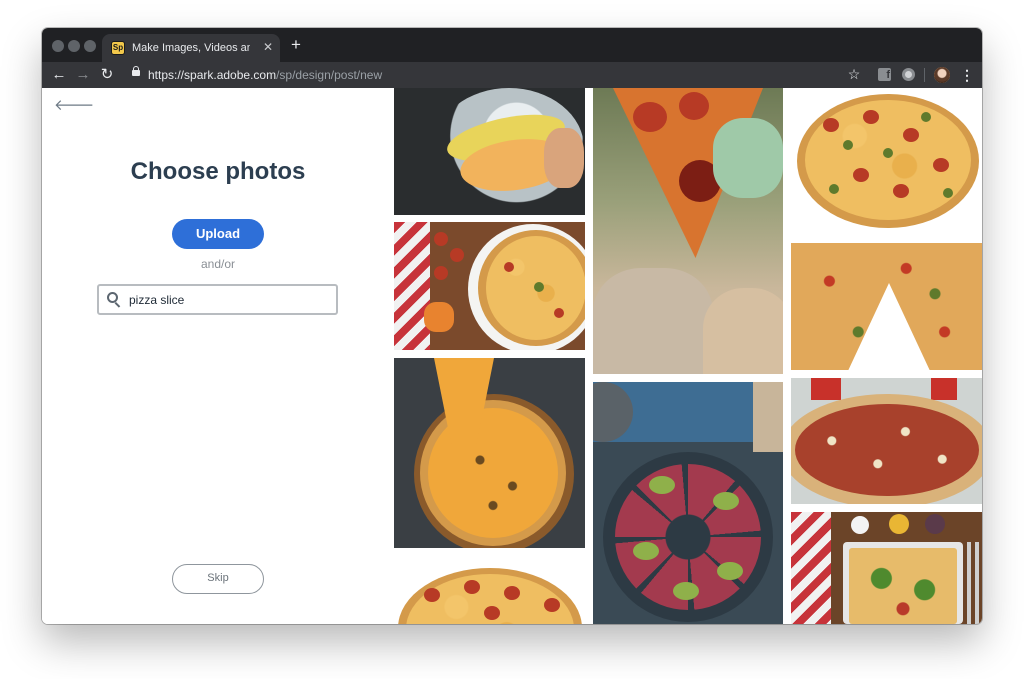  Describe the element at coordinates (489, 151) in the screenshot. I see `melon-bowl-photo` at that location.